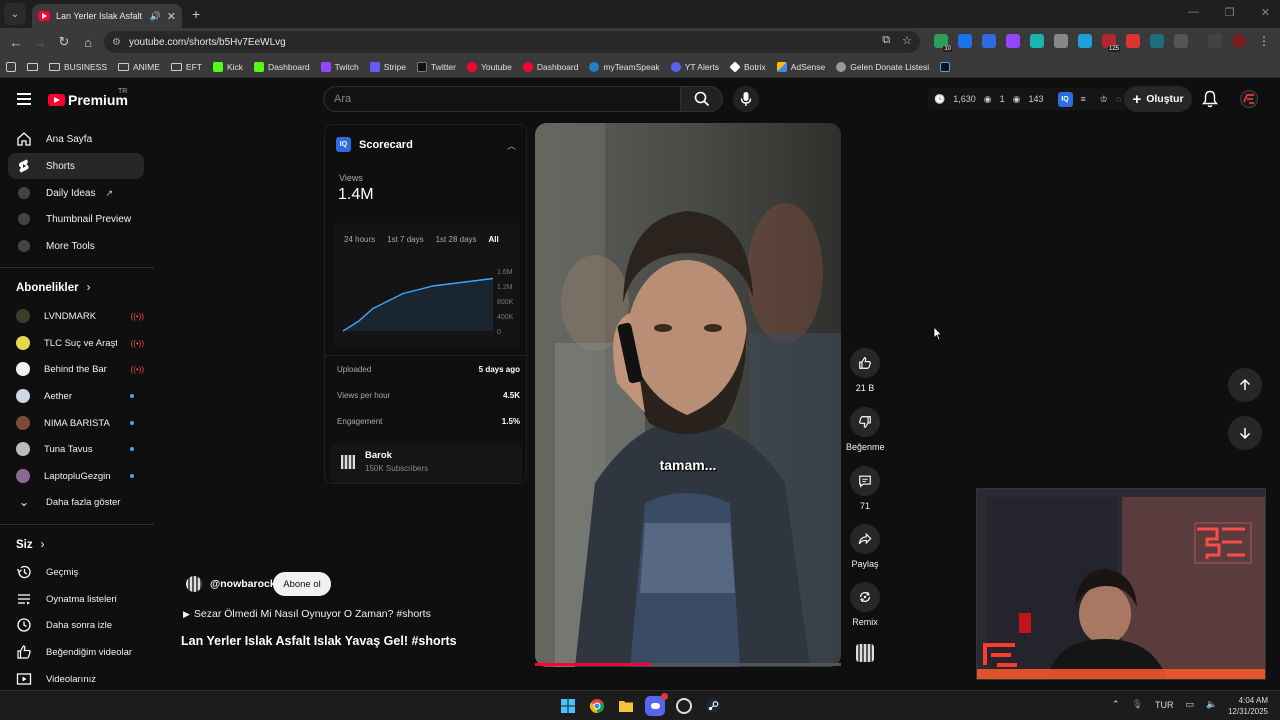  Describe the element at coordinates (76, 369) in the screenshot. I see `subscription-item: Behind the Bar ((•))` at that location.